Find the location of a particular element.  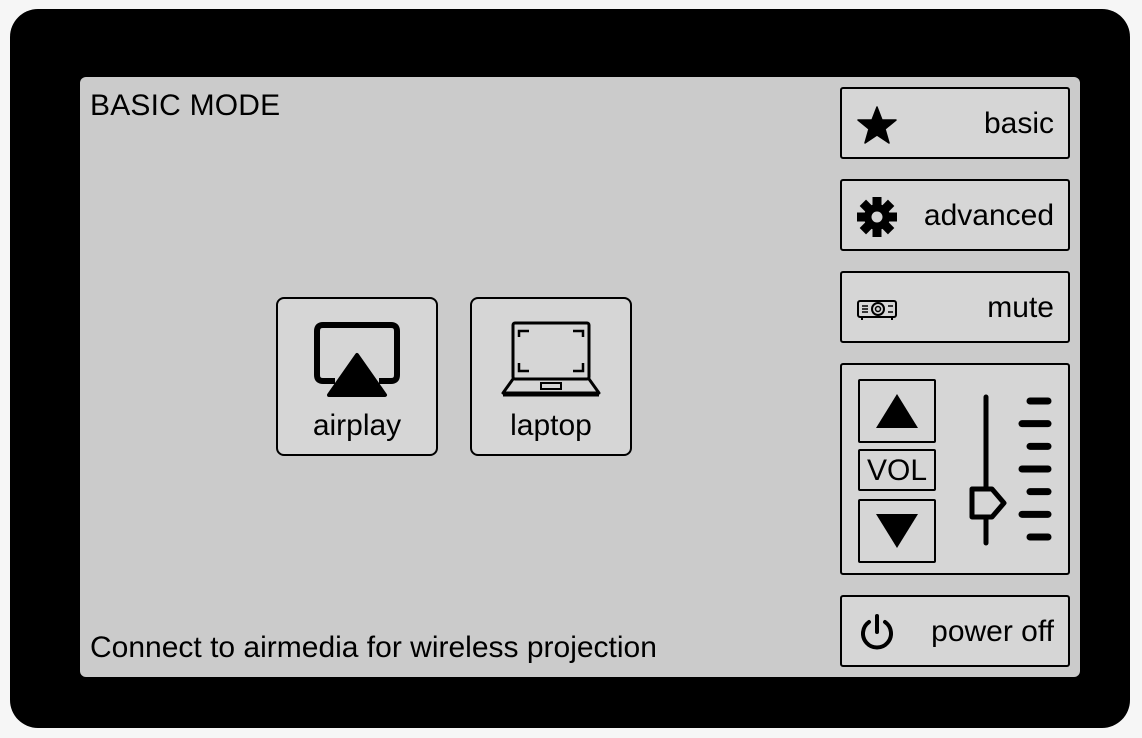

star-icon is located at coordinates (877, 125).